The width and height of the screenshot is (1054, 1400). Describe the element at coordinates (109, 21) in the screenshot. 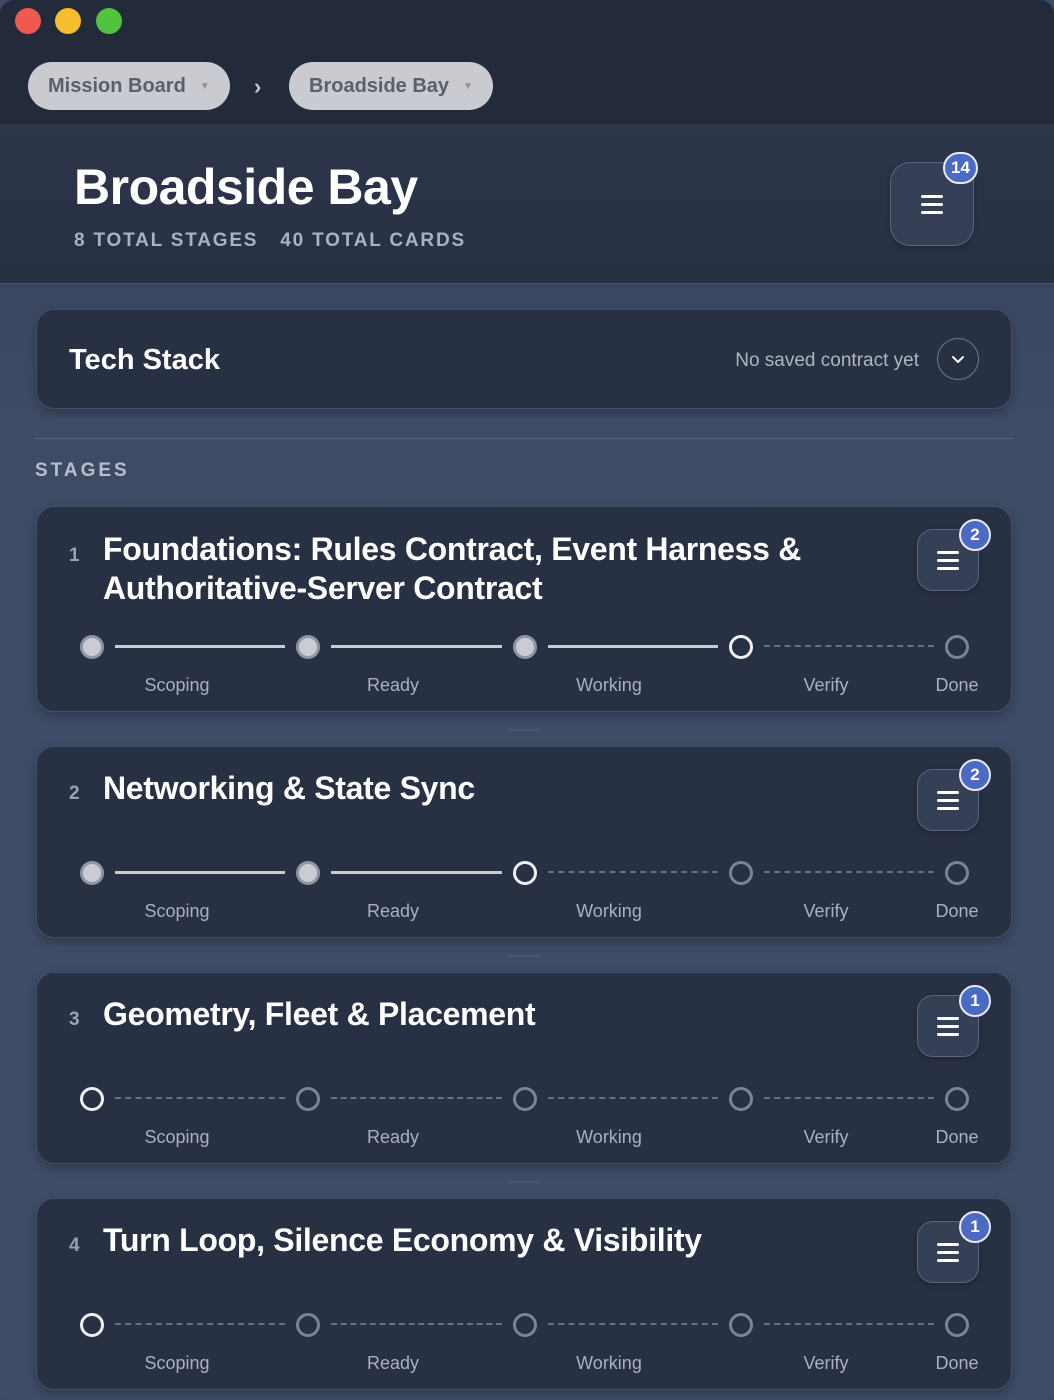

I see `maximize-window-button` at that location.